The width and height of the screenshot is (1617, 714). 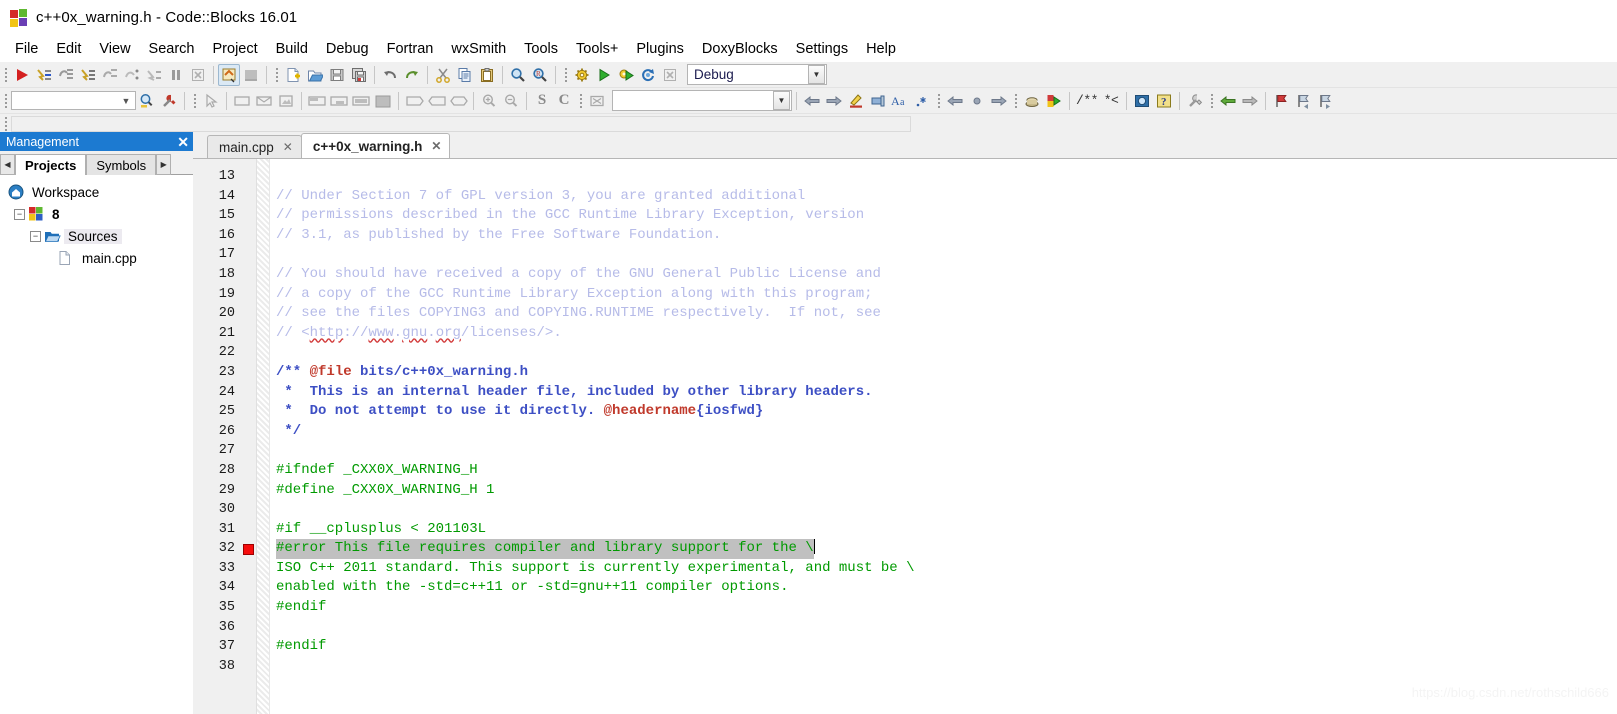 I want to click on debug-run-to-cursor-icon, so click(x=44, y=75).